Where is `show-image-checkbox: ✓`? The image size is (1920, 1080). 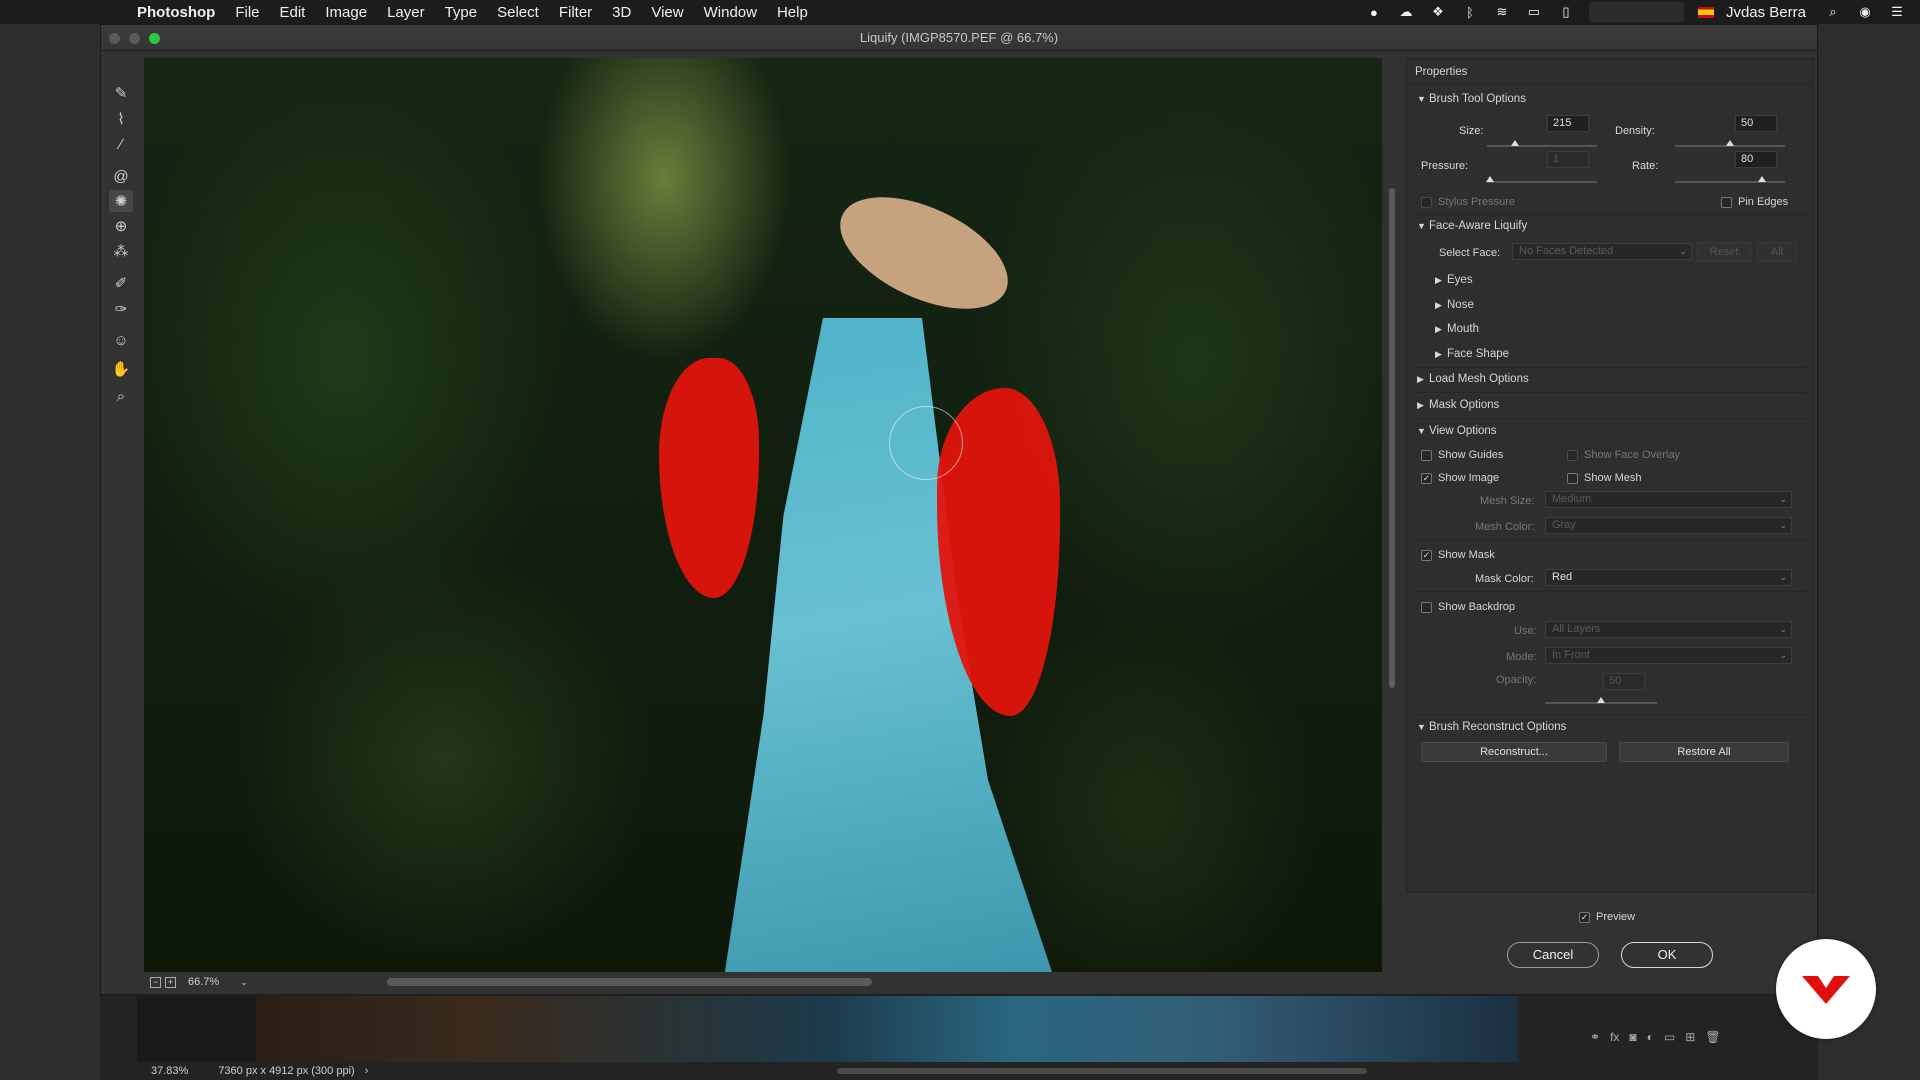 show-image-checkbox: ✓ is located at coordinates (1426, 478).